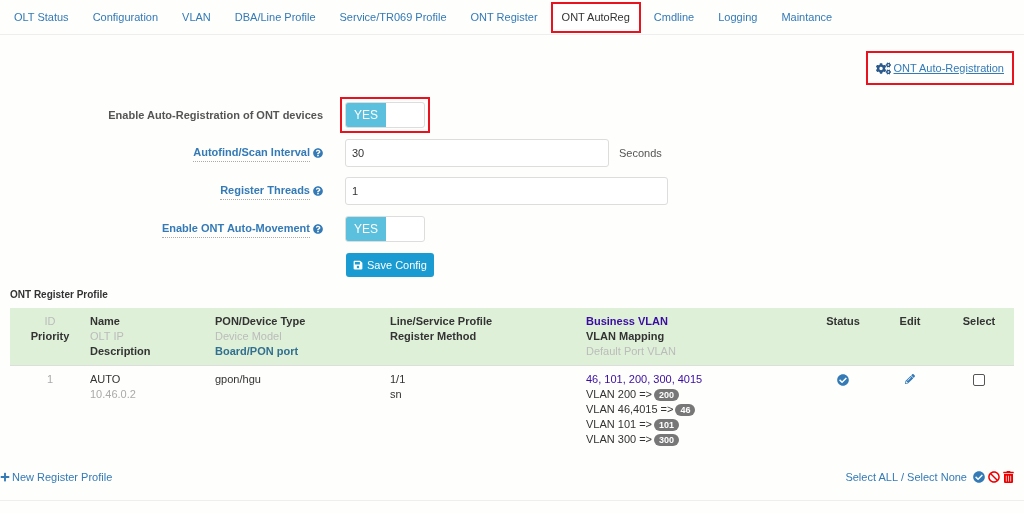  What do you see at coordinates (994, 477) in the screenshot?
I see `cancel-icon` at bounding box center [994, 477].